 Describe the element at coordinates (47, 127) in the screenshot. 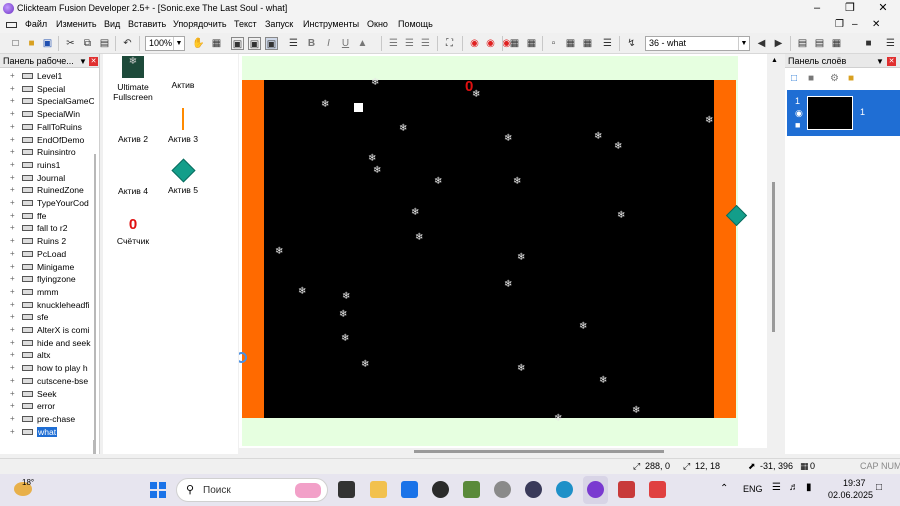

I see `workspace-frame-item: + FallToRuins` at that location.